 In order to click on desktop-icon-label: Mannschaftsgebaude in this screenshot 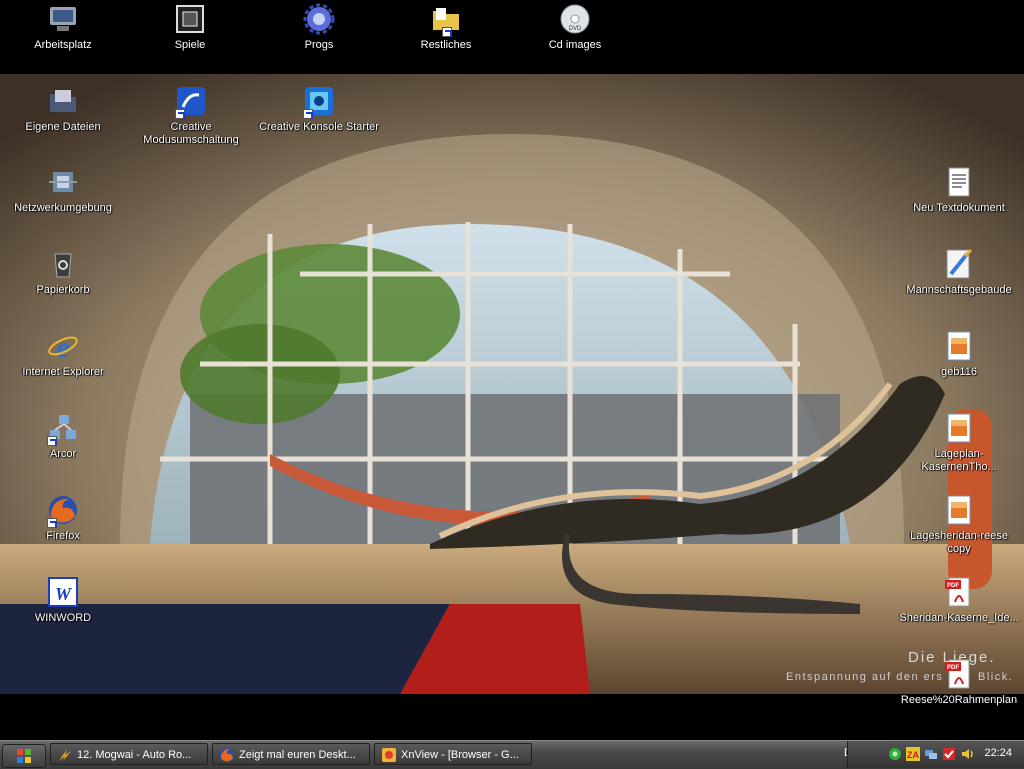, I will do `click(959, 290)`.